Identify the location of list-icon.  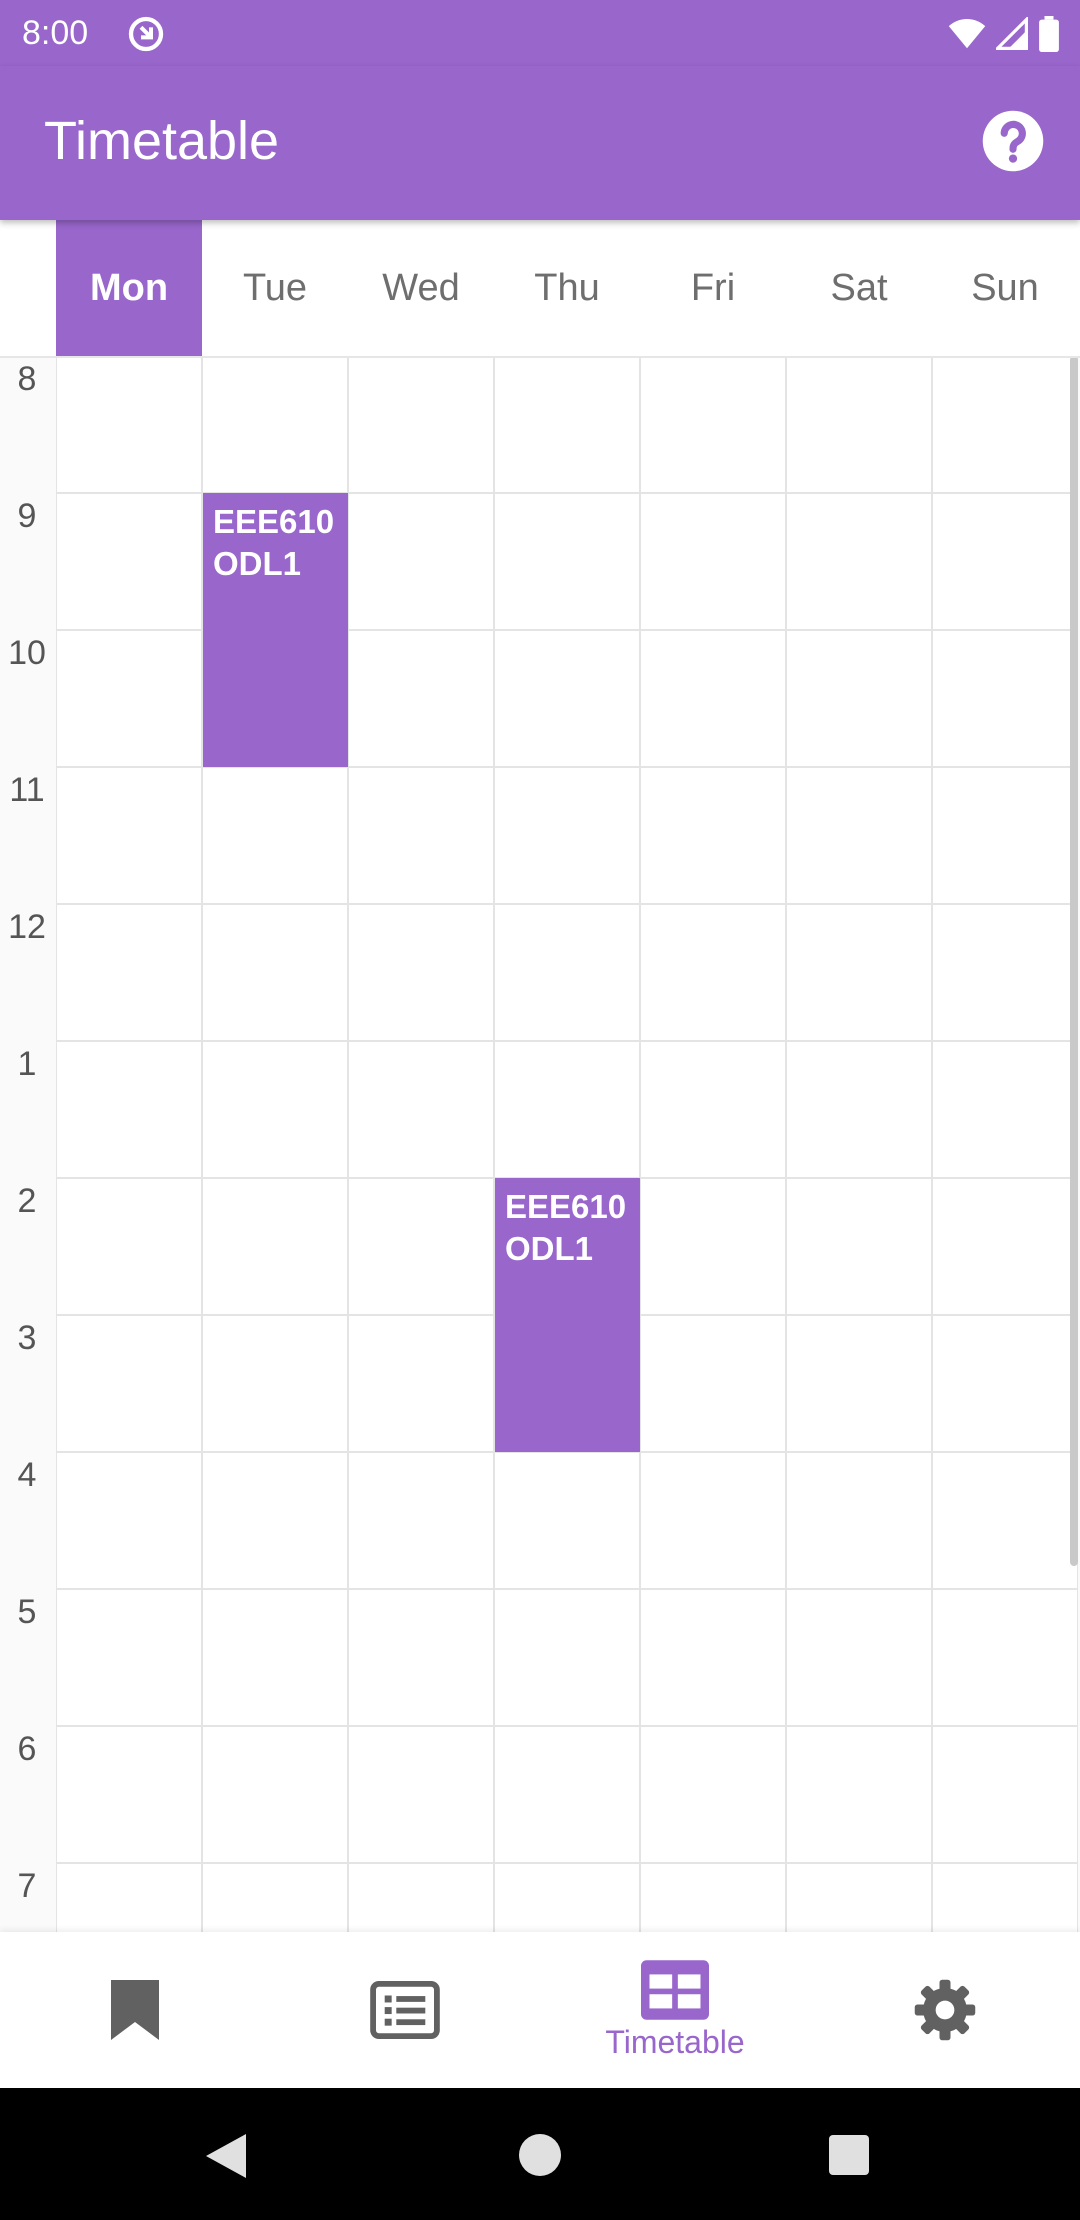
(405, 2010).